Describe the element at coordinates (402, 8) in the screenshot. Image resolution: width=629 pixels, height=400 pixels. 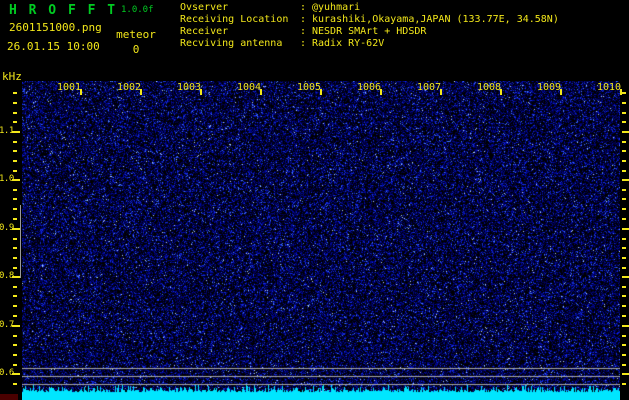
I see `info-row: Ovserver: @yuhmari` at that location.